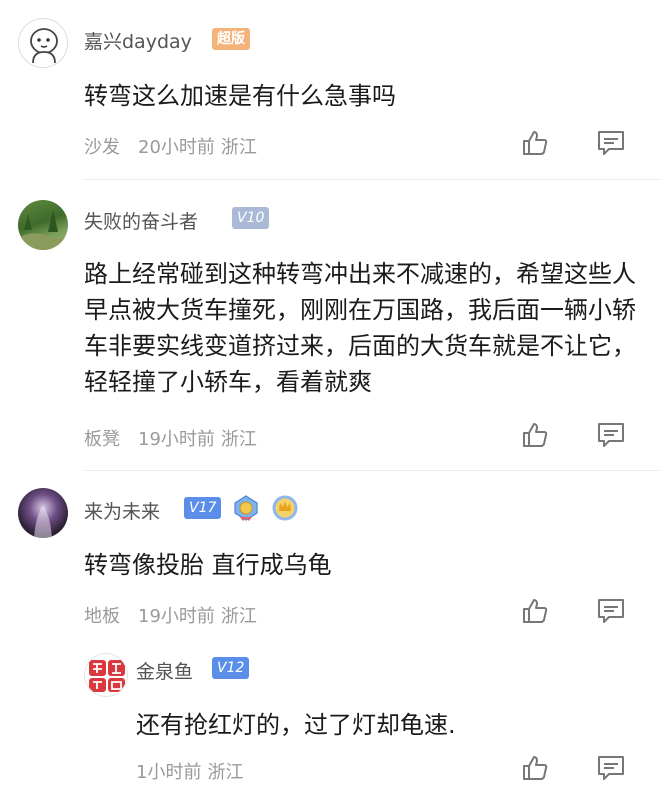 The height and width of the screenshot is (793, 660). I want to click on timestamp: 1小时前, so click(169, 772).